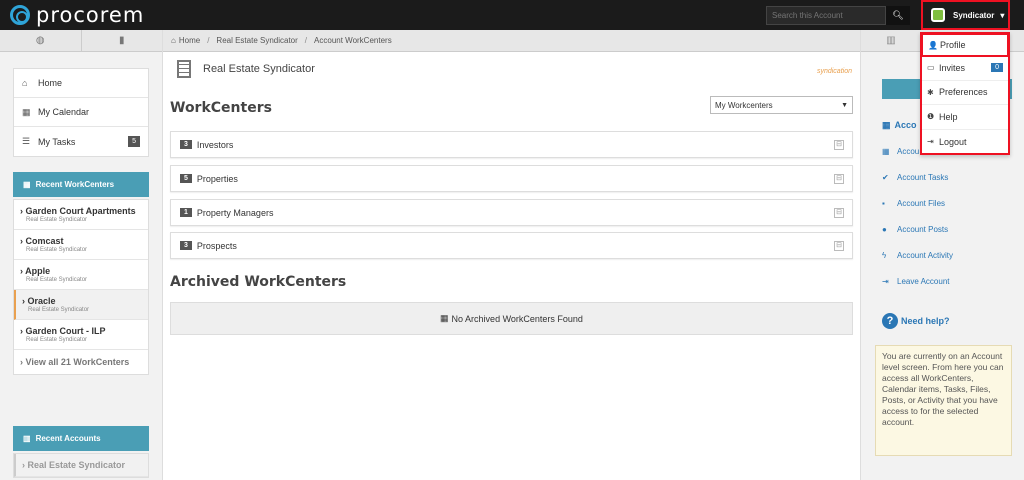 This screenshot has height=480, width=1024. I want to click on nav-tasks: ☰ My Tasks 5, so click(81, 141).